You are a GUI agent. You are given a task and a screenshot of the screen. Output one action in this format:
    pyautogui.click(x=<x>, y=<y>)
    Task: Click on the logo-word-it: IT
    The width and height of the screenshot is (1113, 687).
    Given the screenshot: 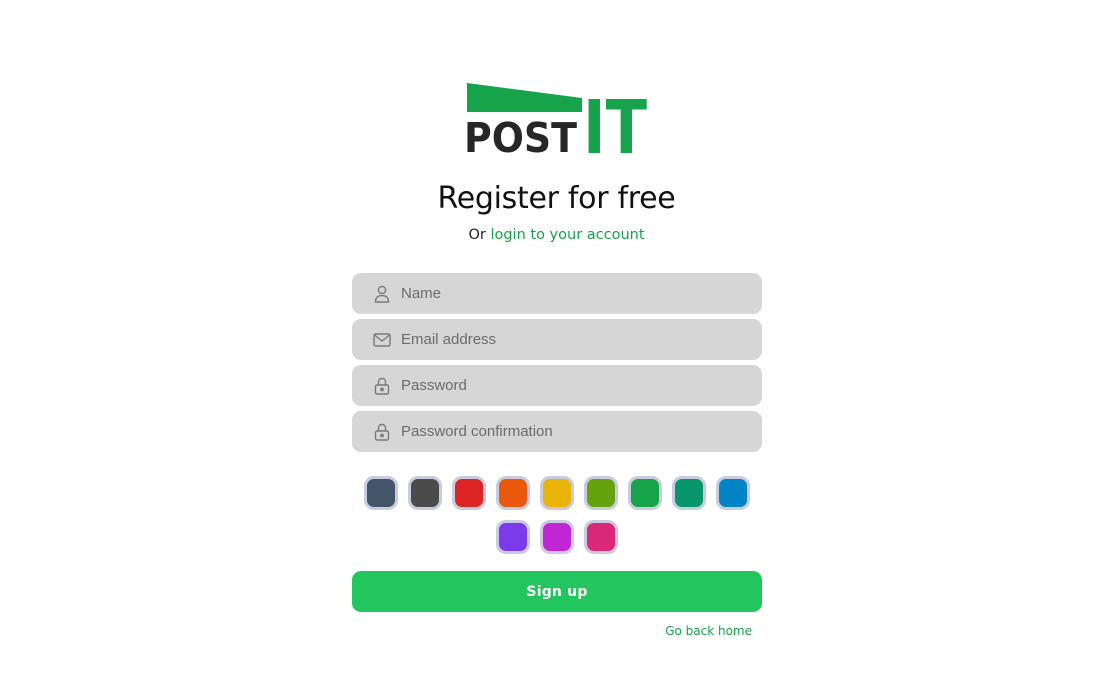 What is the action you would take?
    pyautogui.click(x=615, y=120)
    